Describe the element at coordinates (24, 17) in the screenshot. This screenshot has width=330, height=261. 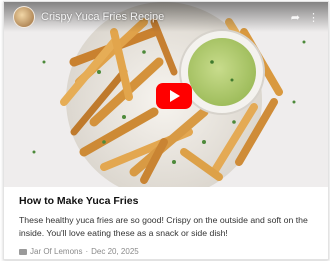
I see `channel-avatar` at that location.